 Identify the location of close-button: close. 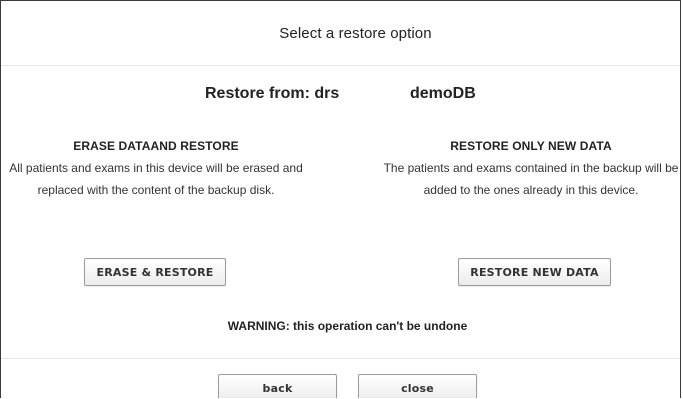
(417, 386).